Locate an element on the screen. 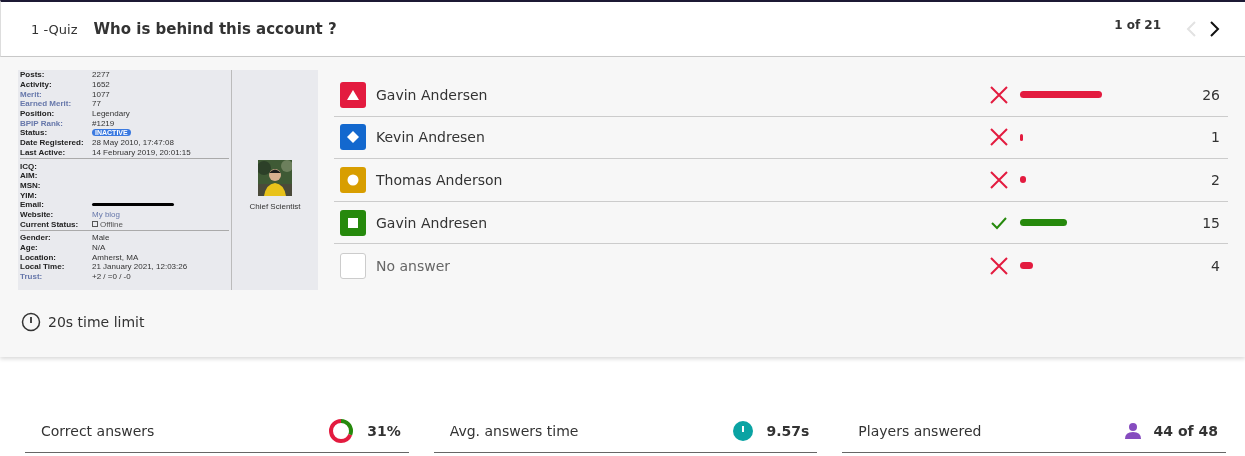  answer-count: 1 is located at coordinates (1215, 137).